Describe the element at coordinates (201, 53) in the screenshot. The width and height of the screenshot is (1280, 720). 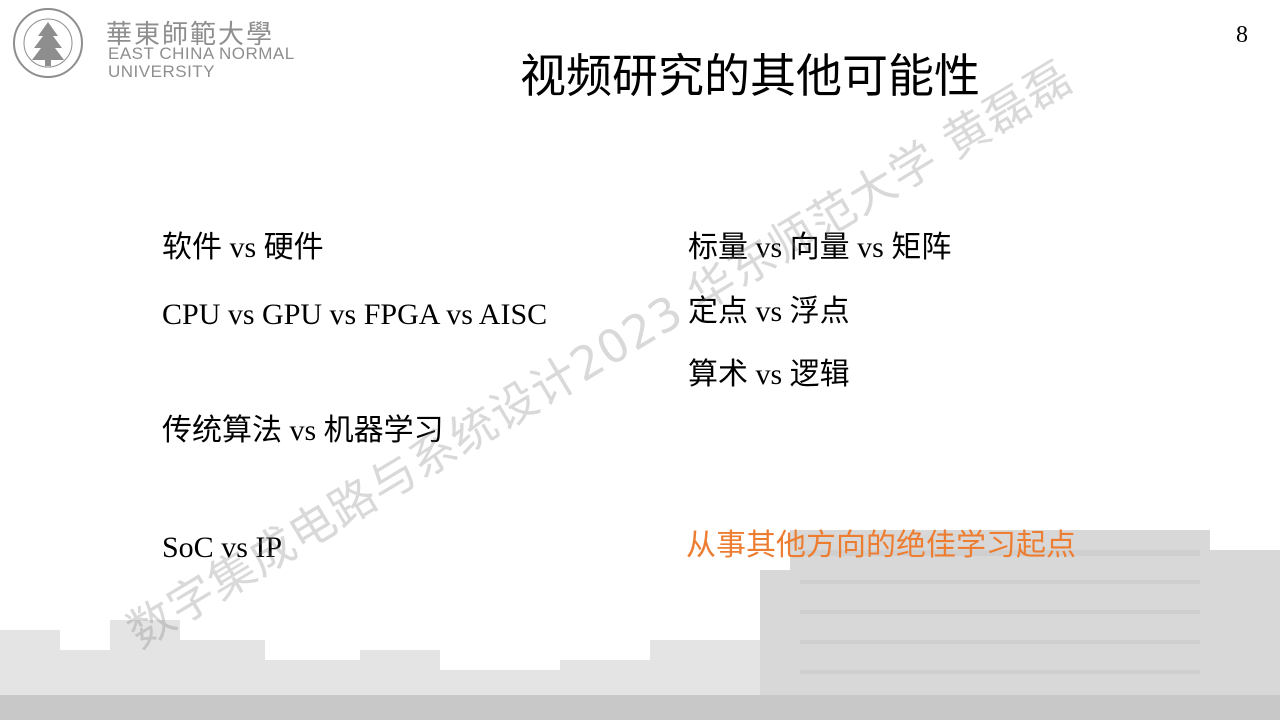
I see `logo-english-name-line1: EAST CHINA NORMAL` at that location.